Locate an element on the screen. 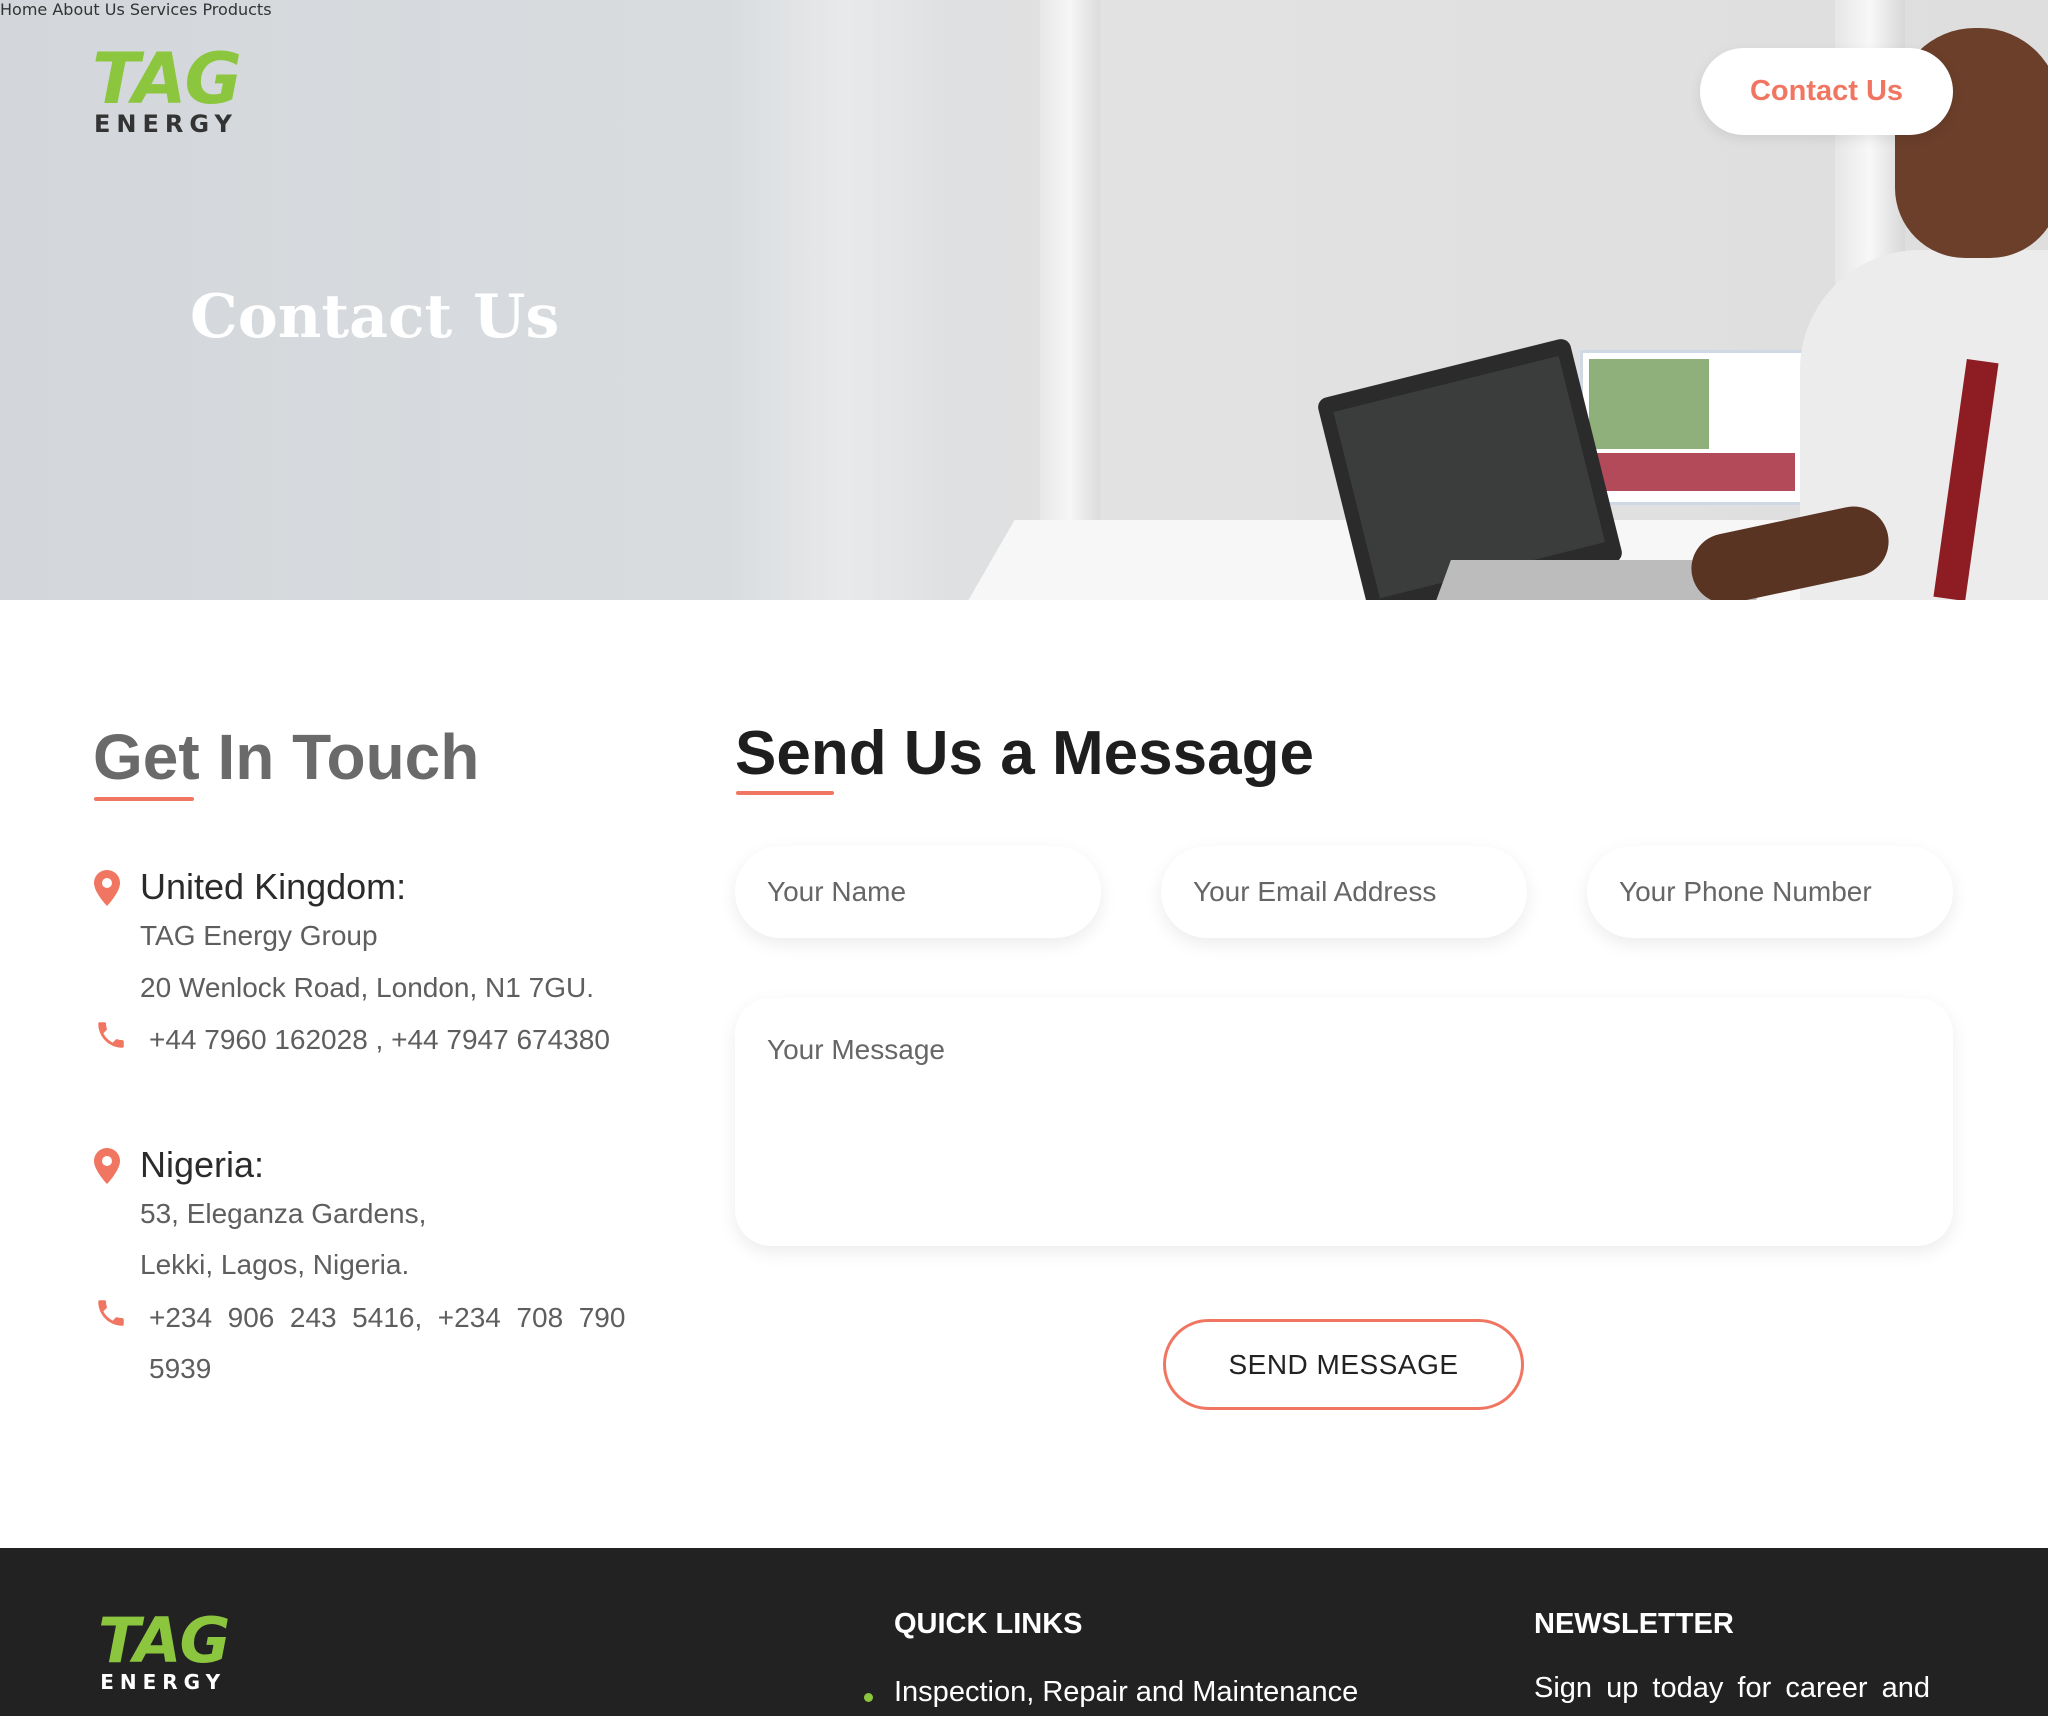  name-input is located at coordinates (918, 892).